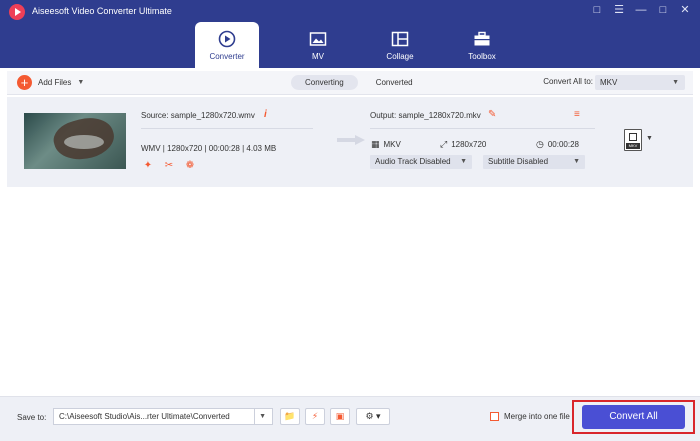 The width and height of the screenshot is (700, 441). I want to click on merge-label: Merge into one file, so click(537, 416).